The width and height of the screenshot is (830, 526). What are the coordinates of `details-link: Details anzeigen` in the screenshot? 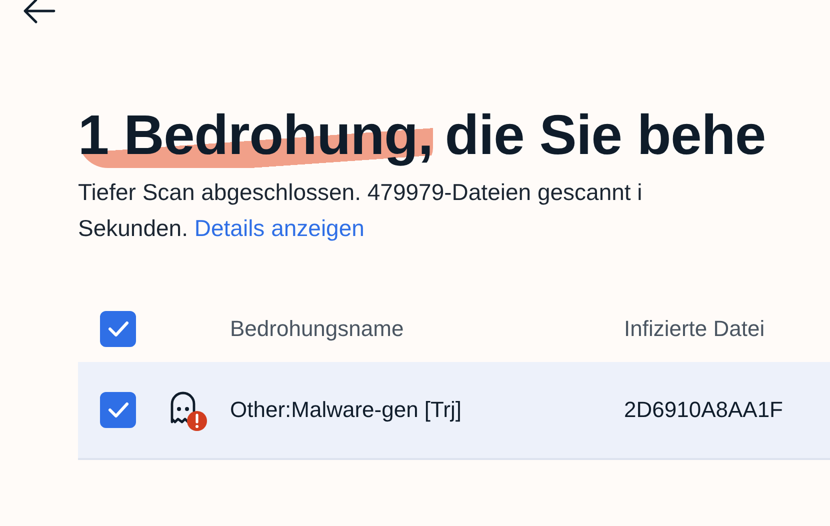 It's located at (279, 228).